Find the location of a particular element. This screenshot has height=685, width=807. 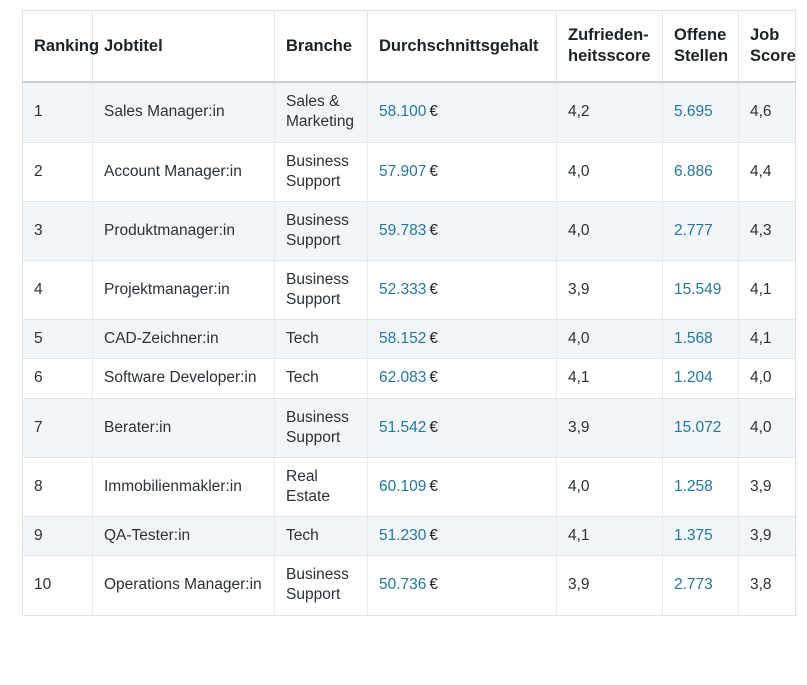

cell-offene-stellen: 1.375 is located at coordinates (700, 536).